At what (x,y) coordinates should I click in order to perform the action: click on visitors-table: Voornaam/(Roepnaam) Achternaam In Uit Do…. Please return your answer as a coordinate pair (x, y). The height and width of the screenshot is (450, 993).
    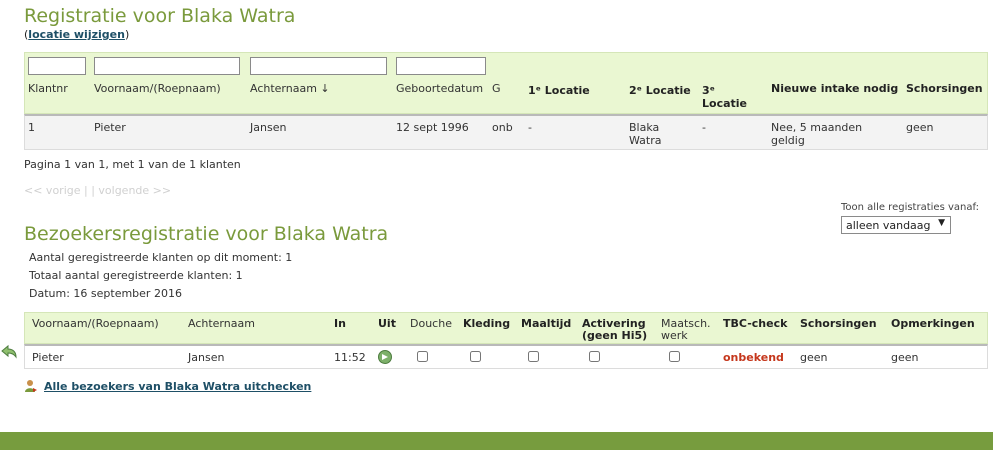
    Looking at the image, I should click on (506, 340).